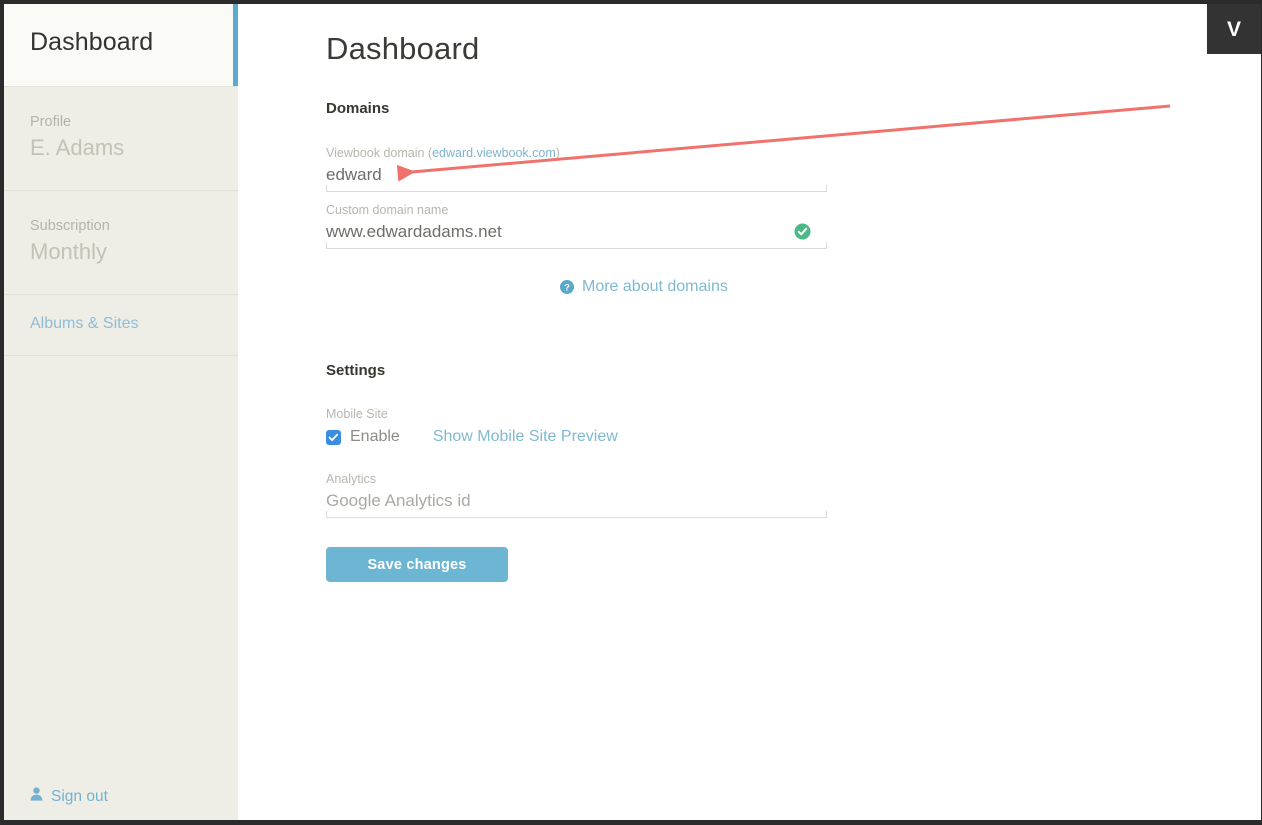 The width and height of the screenshot is (1262, 825). I want to click on analytics-field: Analytics Google Analytics id, so click(576, 494).